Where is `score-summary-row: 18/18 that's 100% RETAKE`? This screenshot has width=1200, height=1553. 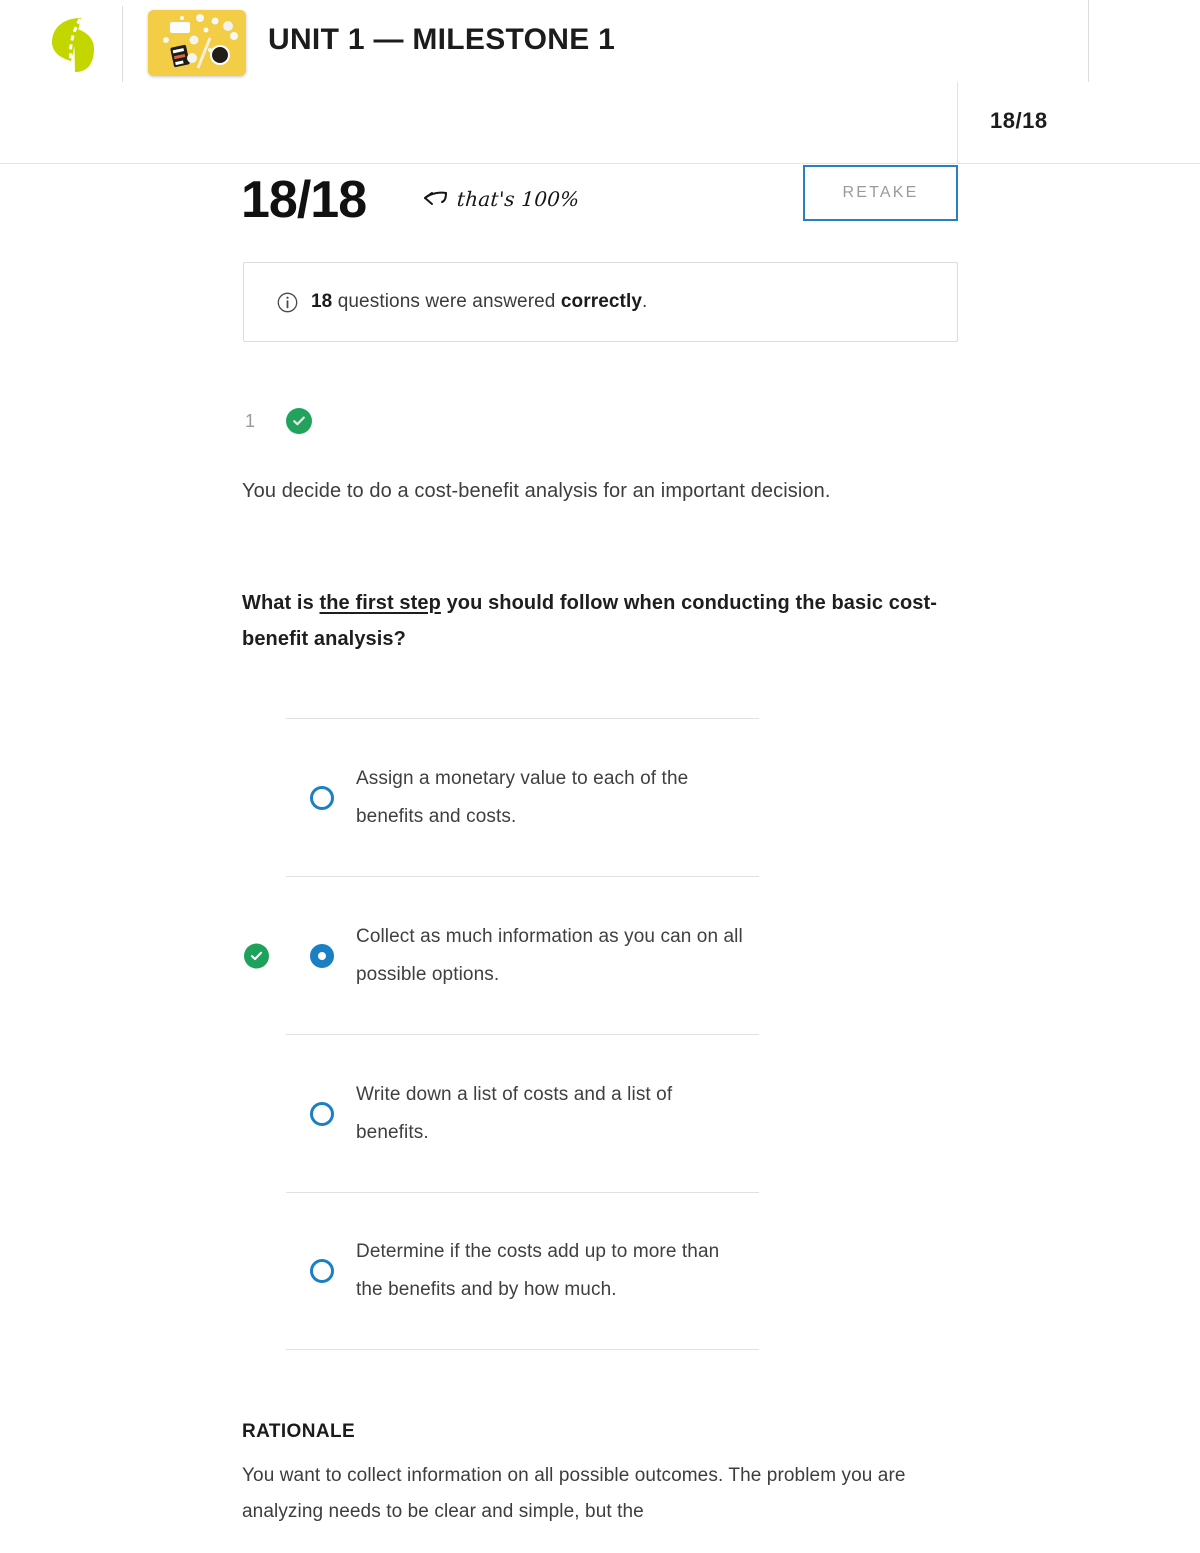 score-summary-row: 18/18 that's 100% RETAKE is located at coordinates (600, 219).